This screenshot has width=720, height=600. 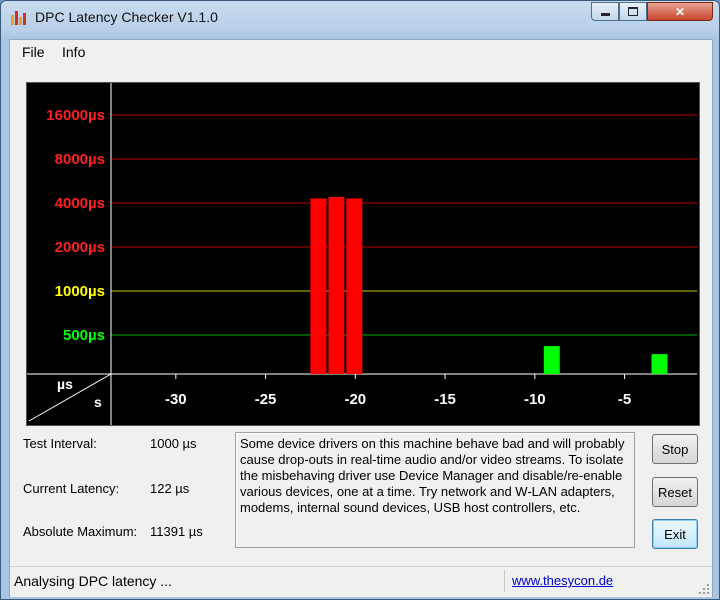 I want to click on y-tick-label: 4000µs, so click(x=80, y=203).